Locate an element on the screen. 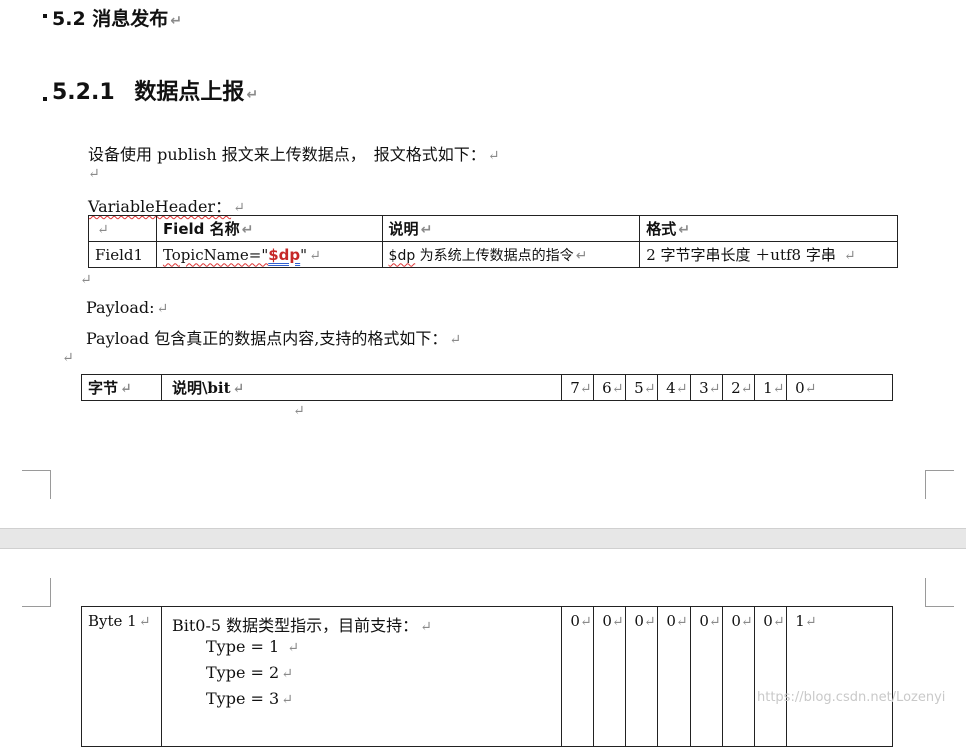 Image resolution: width=966 pixels, height=747 pixels. header-text: 格式 is located at coordinates (661, 229).